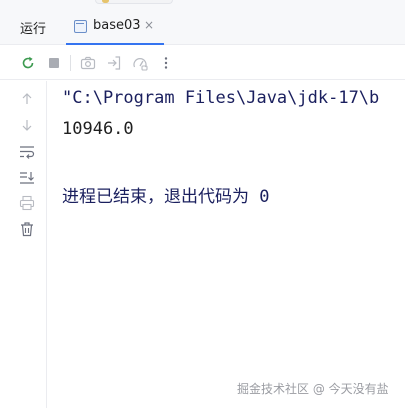 This screenshot has width=405, height=408. I want to click on scroll-up-button, so click(27, 99).